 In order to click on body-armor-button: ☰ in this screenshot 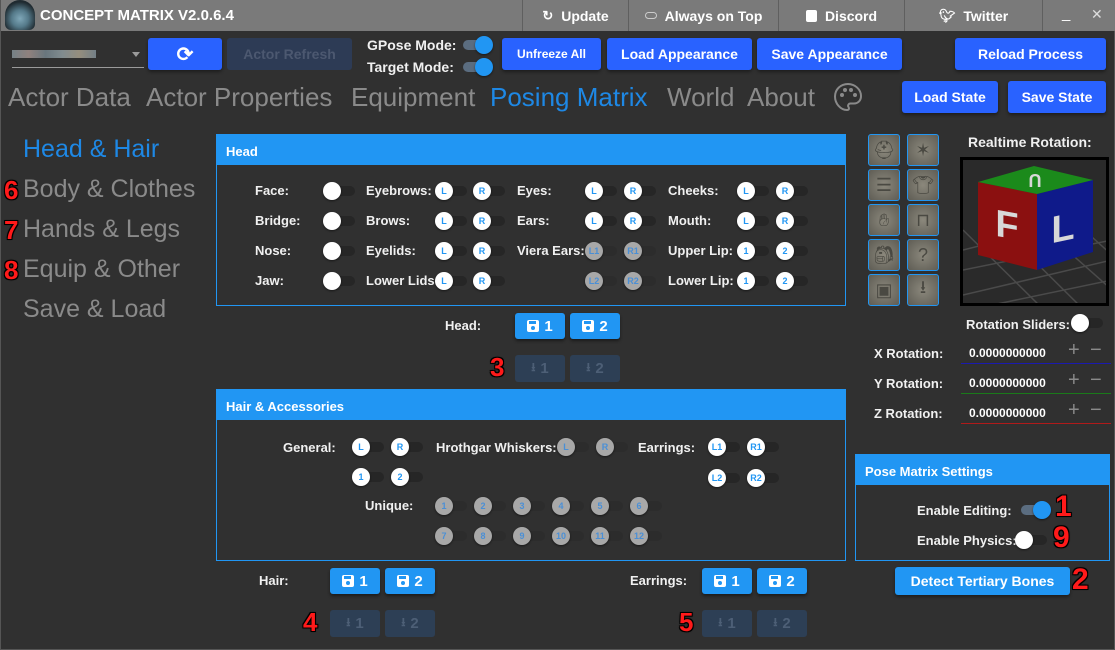, I will do `click(884, 185)`.